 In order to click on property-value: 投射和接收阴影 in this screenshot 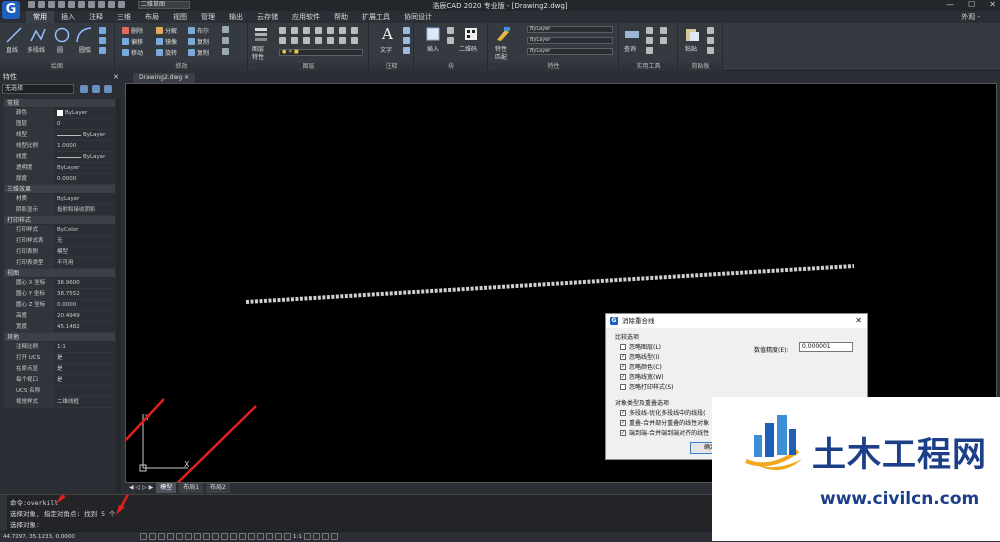, I will do `click(84, 210)`.